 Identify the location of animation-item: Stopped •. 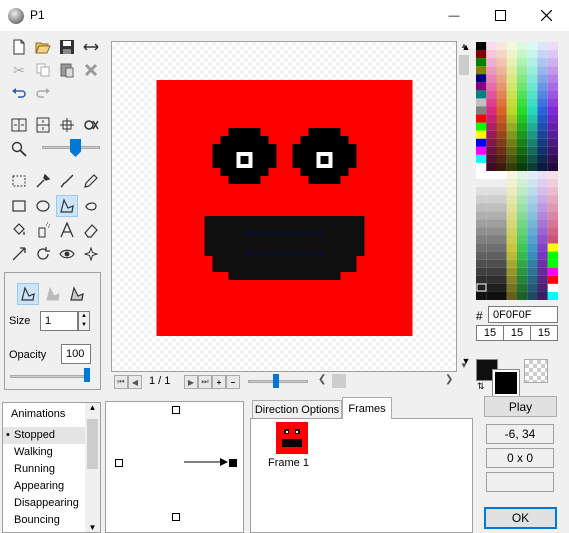
(44, 435).